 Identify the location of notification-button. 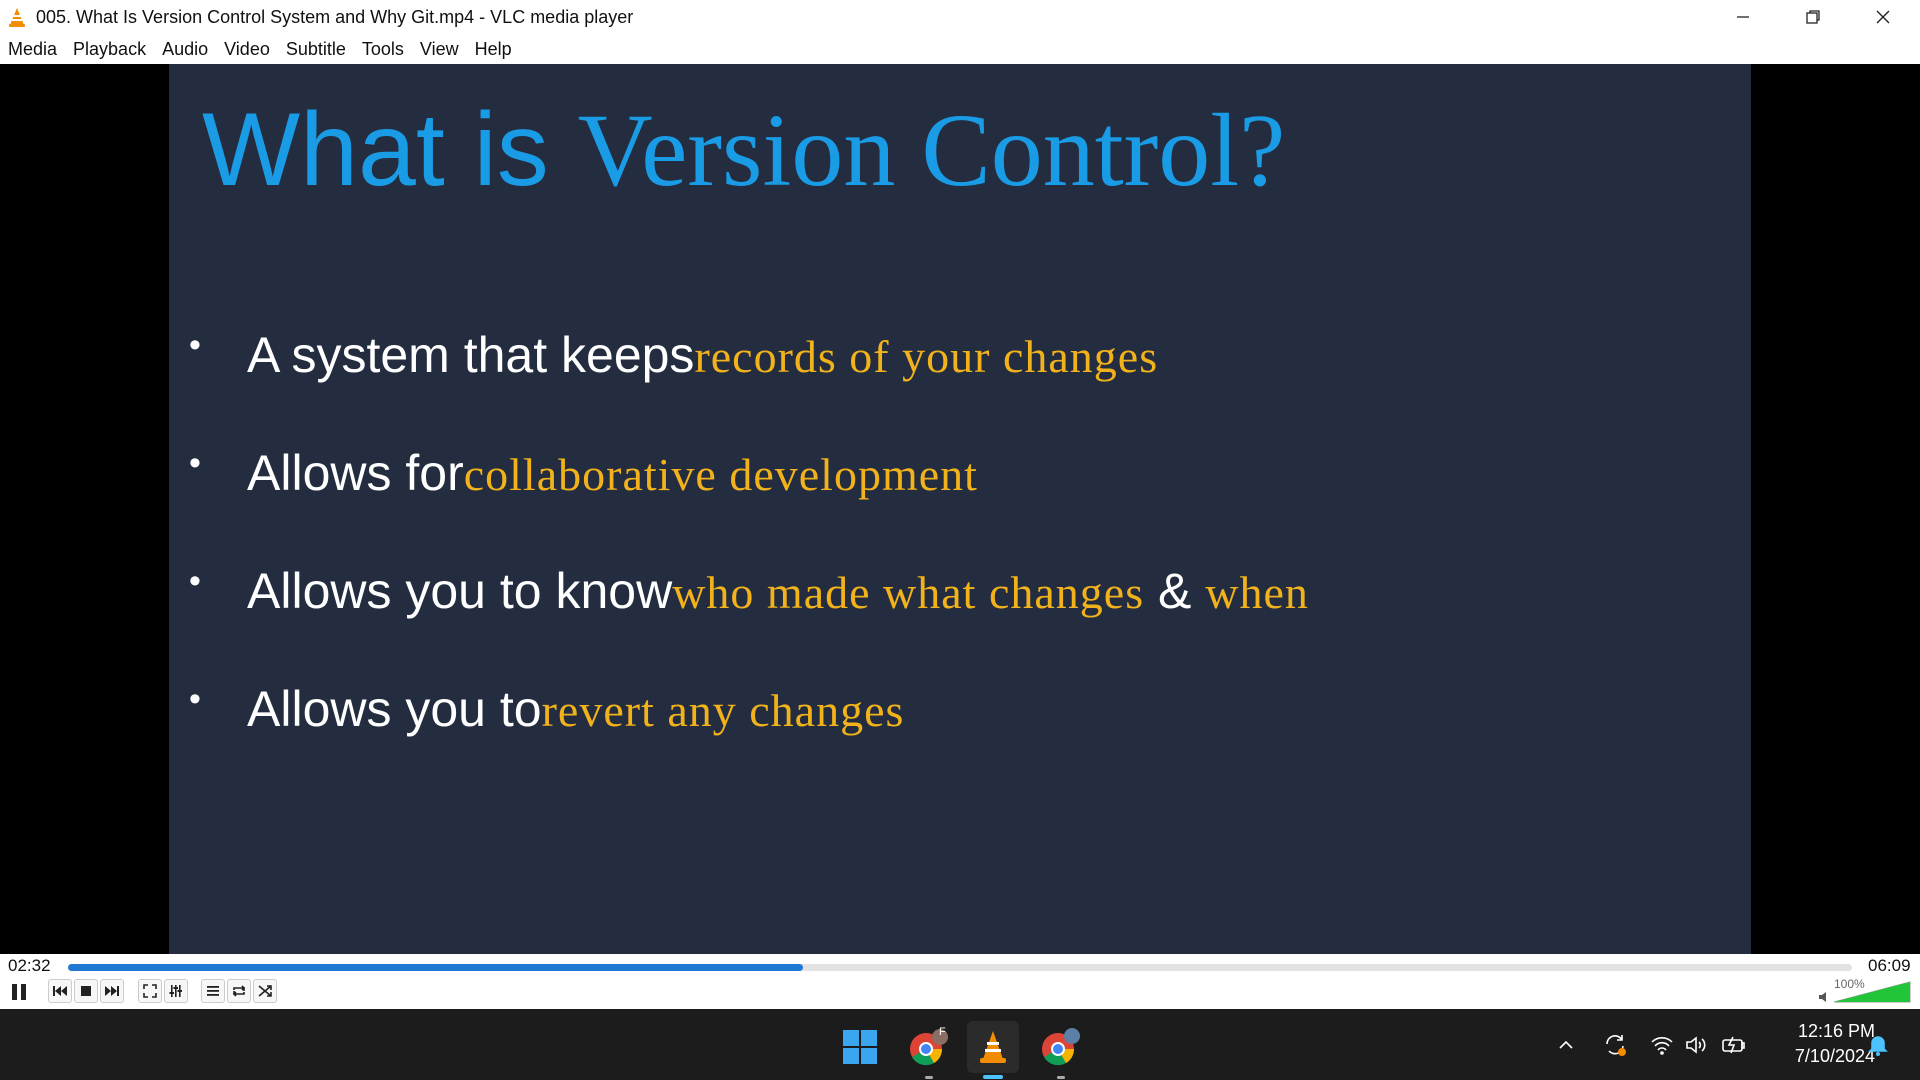
(1878, 1045).